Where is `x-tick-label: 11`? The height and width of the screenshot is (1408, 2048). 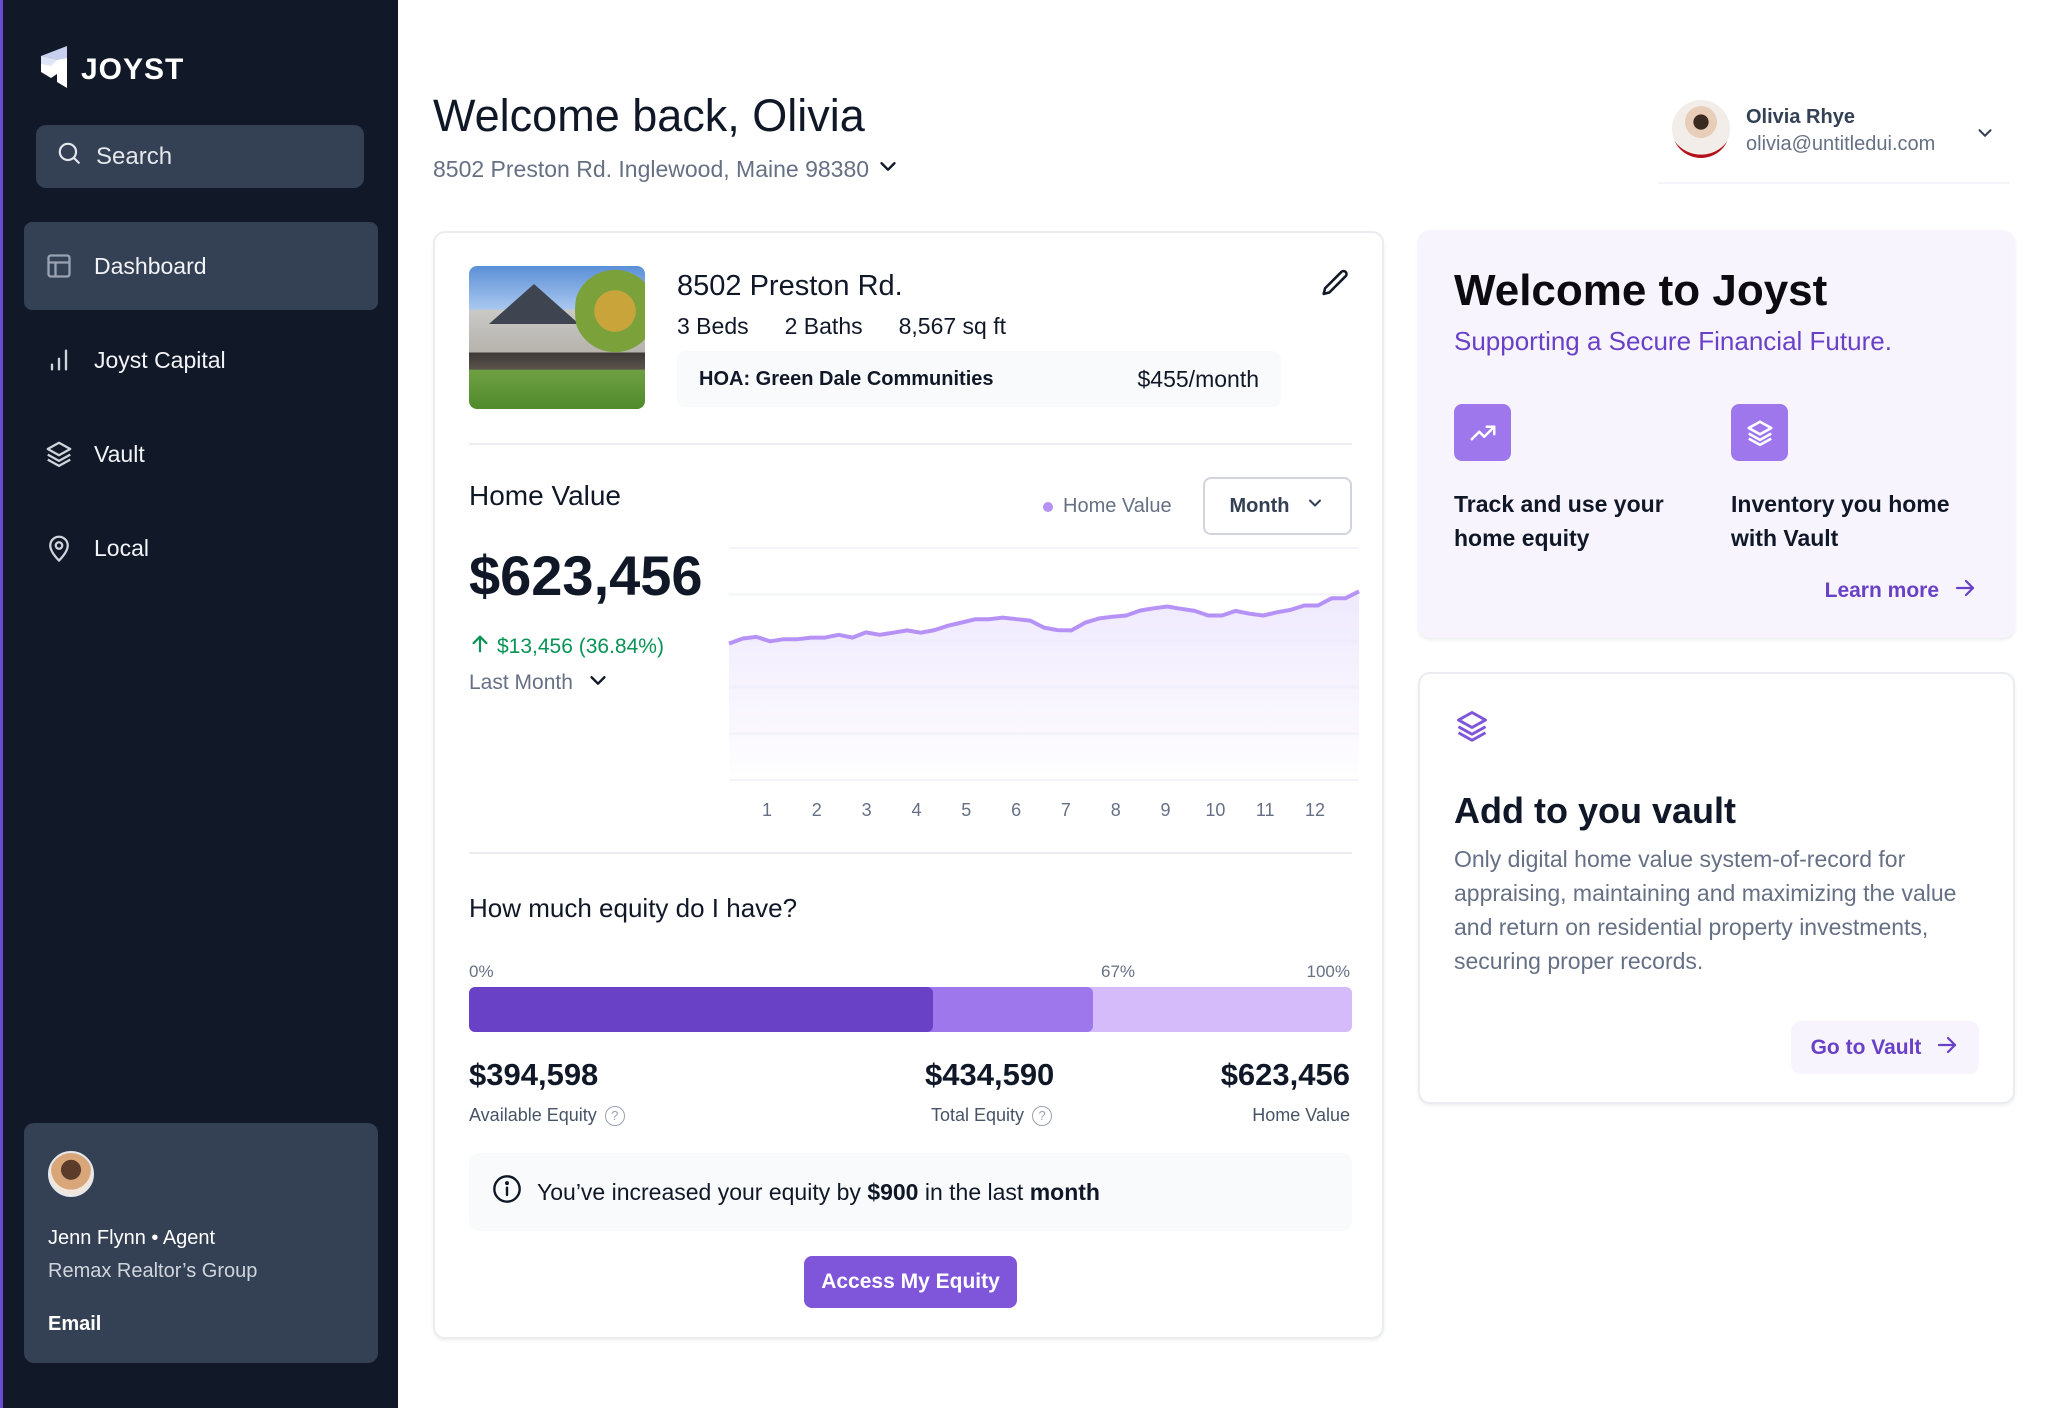 x-tick-label: 11 is located at coordinates (1265, 810).